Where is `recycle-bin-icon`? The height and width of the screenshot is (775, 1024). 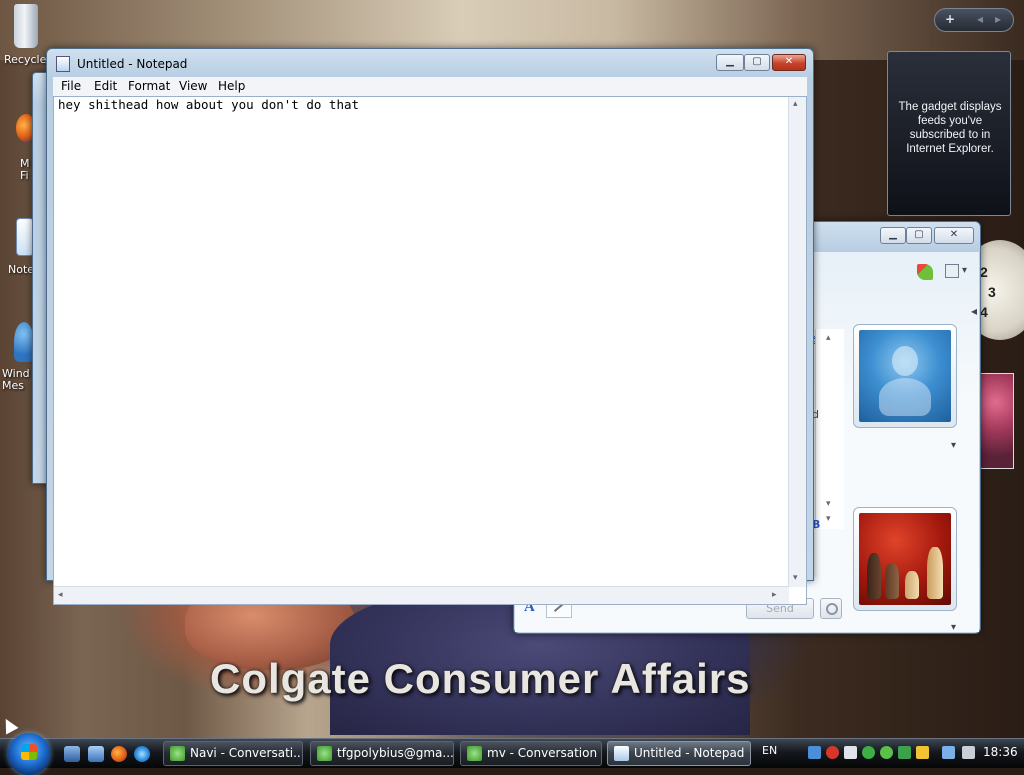
recycle-bin-icon is located at coordinates (26, 26).